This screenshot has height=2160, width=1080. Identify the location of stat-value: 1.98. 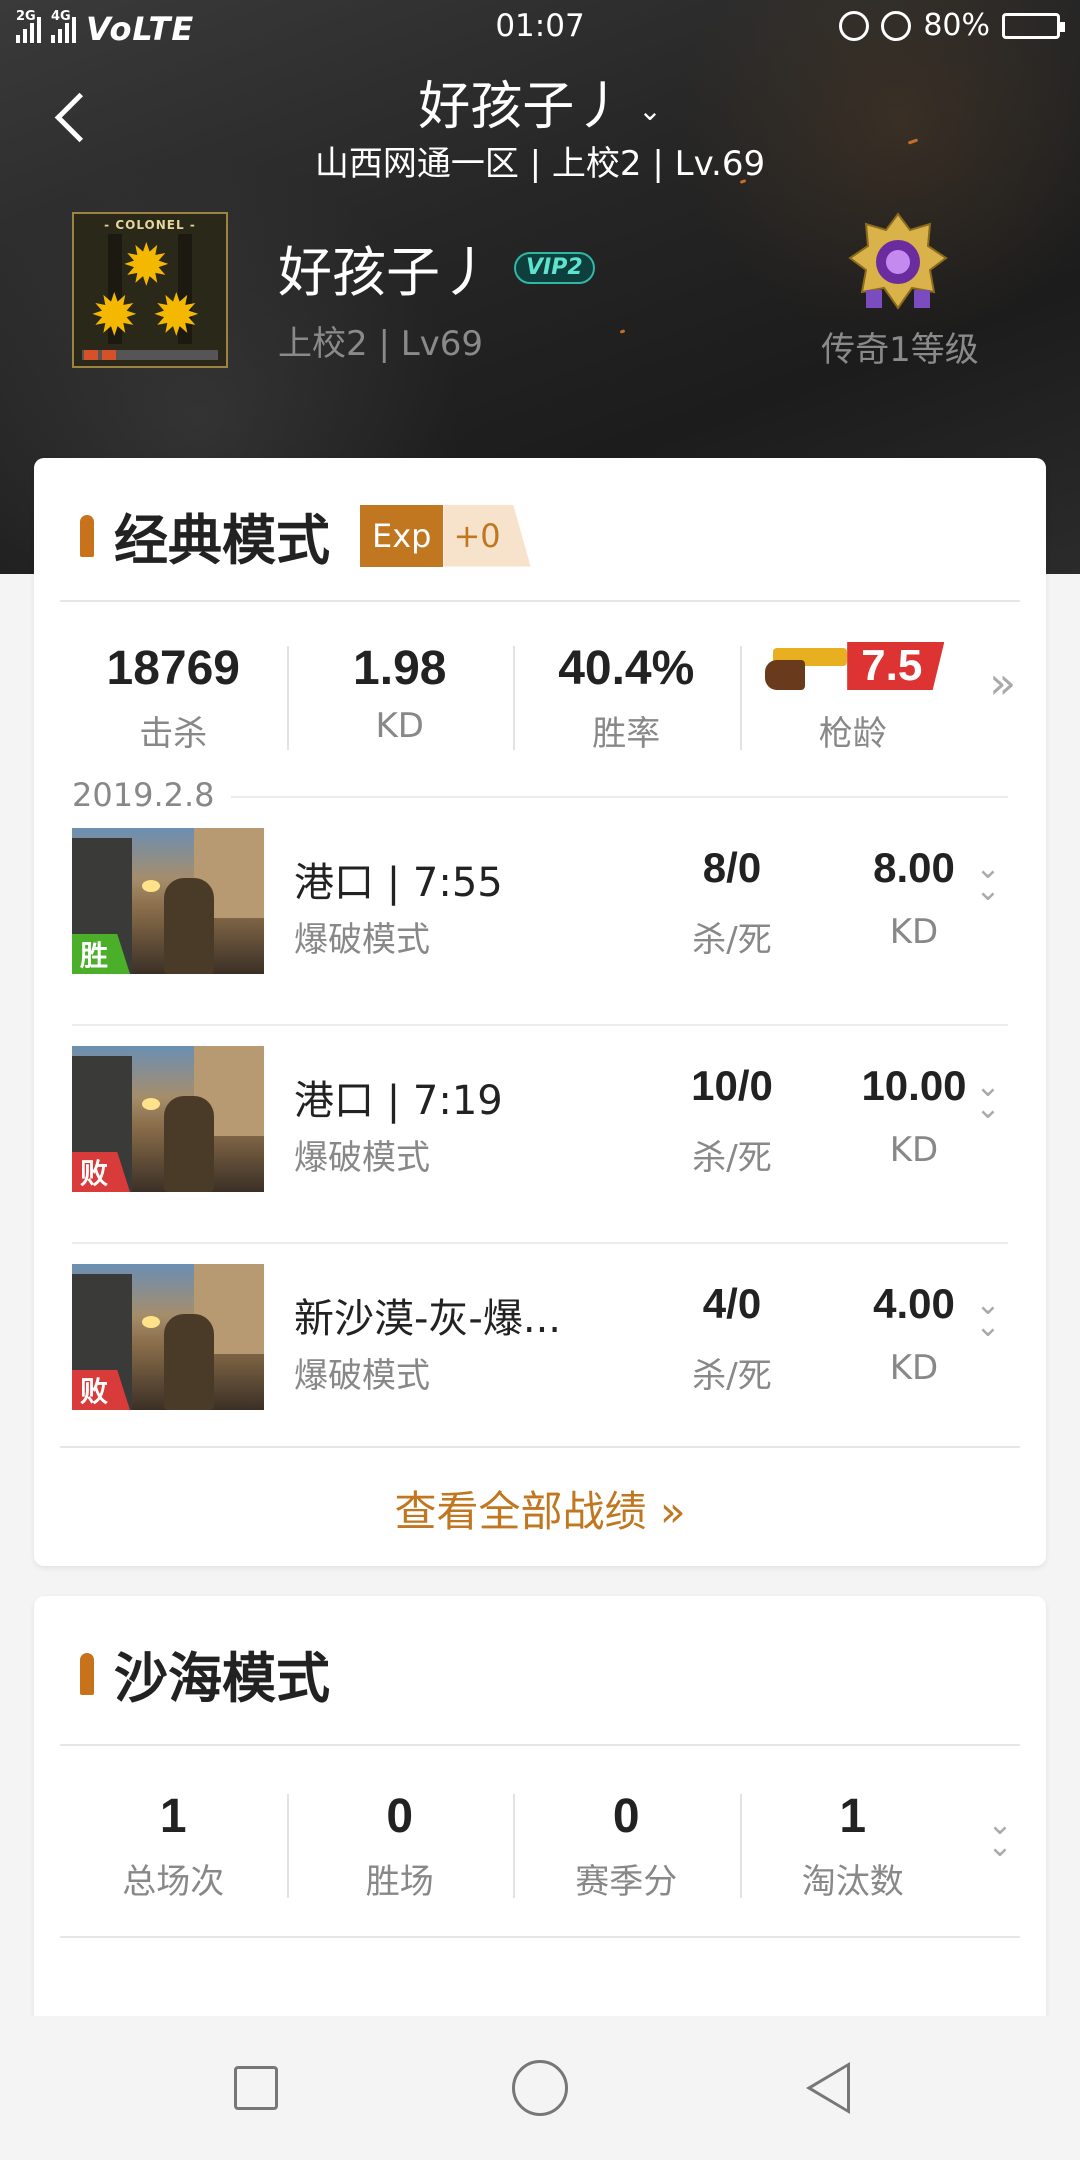
(400, 668).